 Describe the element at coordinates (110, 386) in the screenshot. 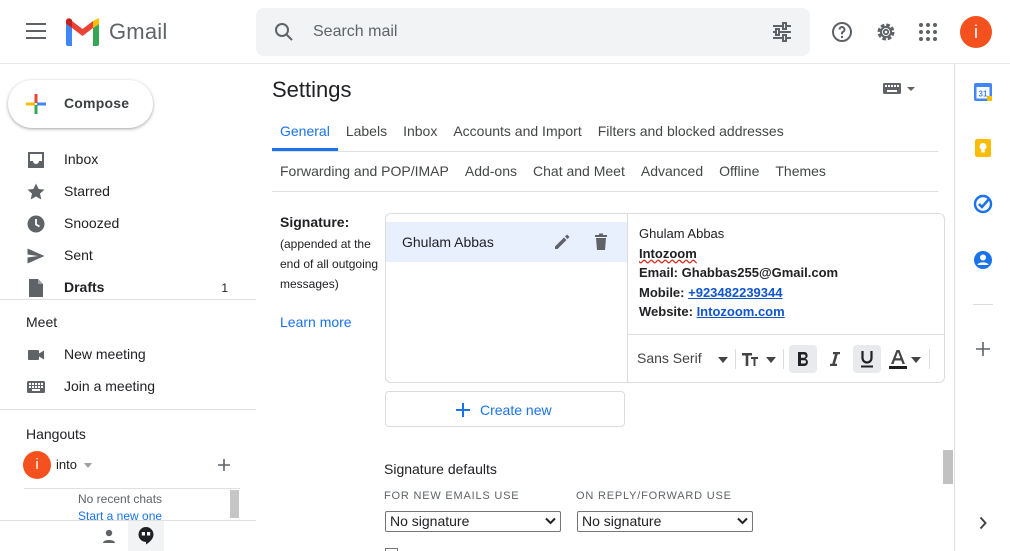

I see `nav-label: Join a meeting` at that location.